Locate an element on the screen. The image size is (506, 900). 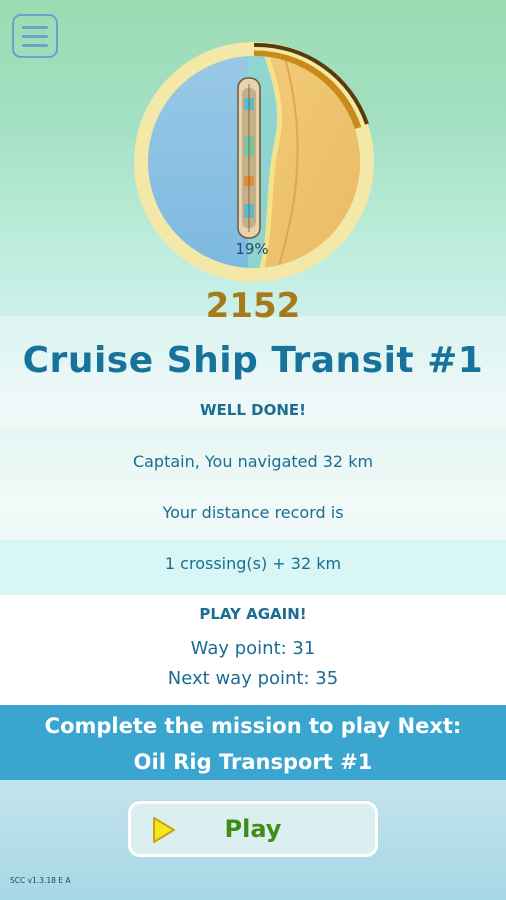
navigated-text: Captain, You navigated 32 km is located at coordinates (253, 461).